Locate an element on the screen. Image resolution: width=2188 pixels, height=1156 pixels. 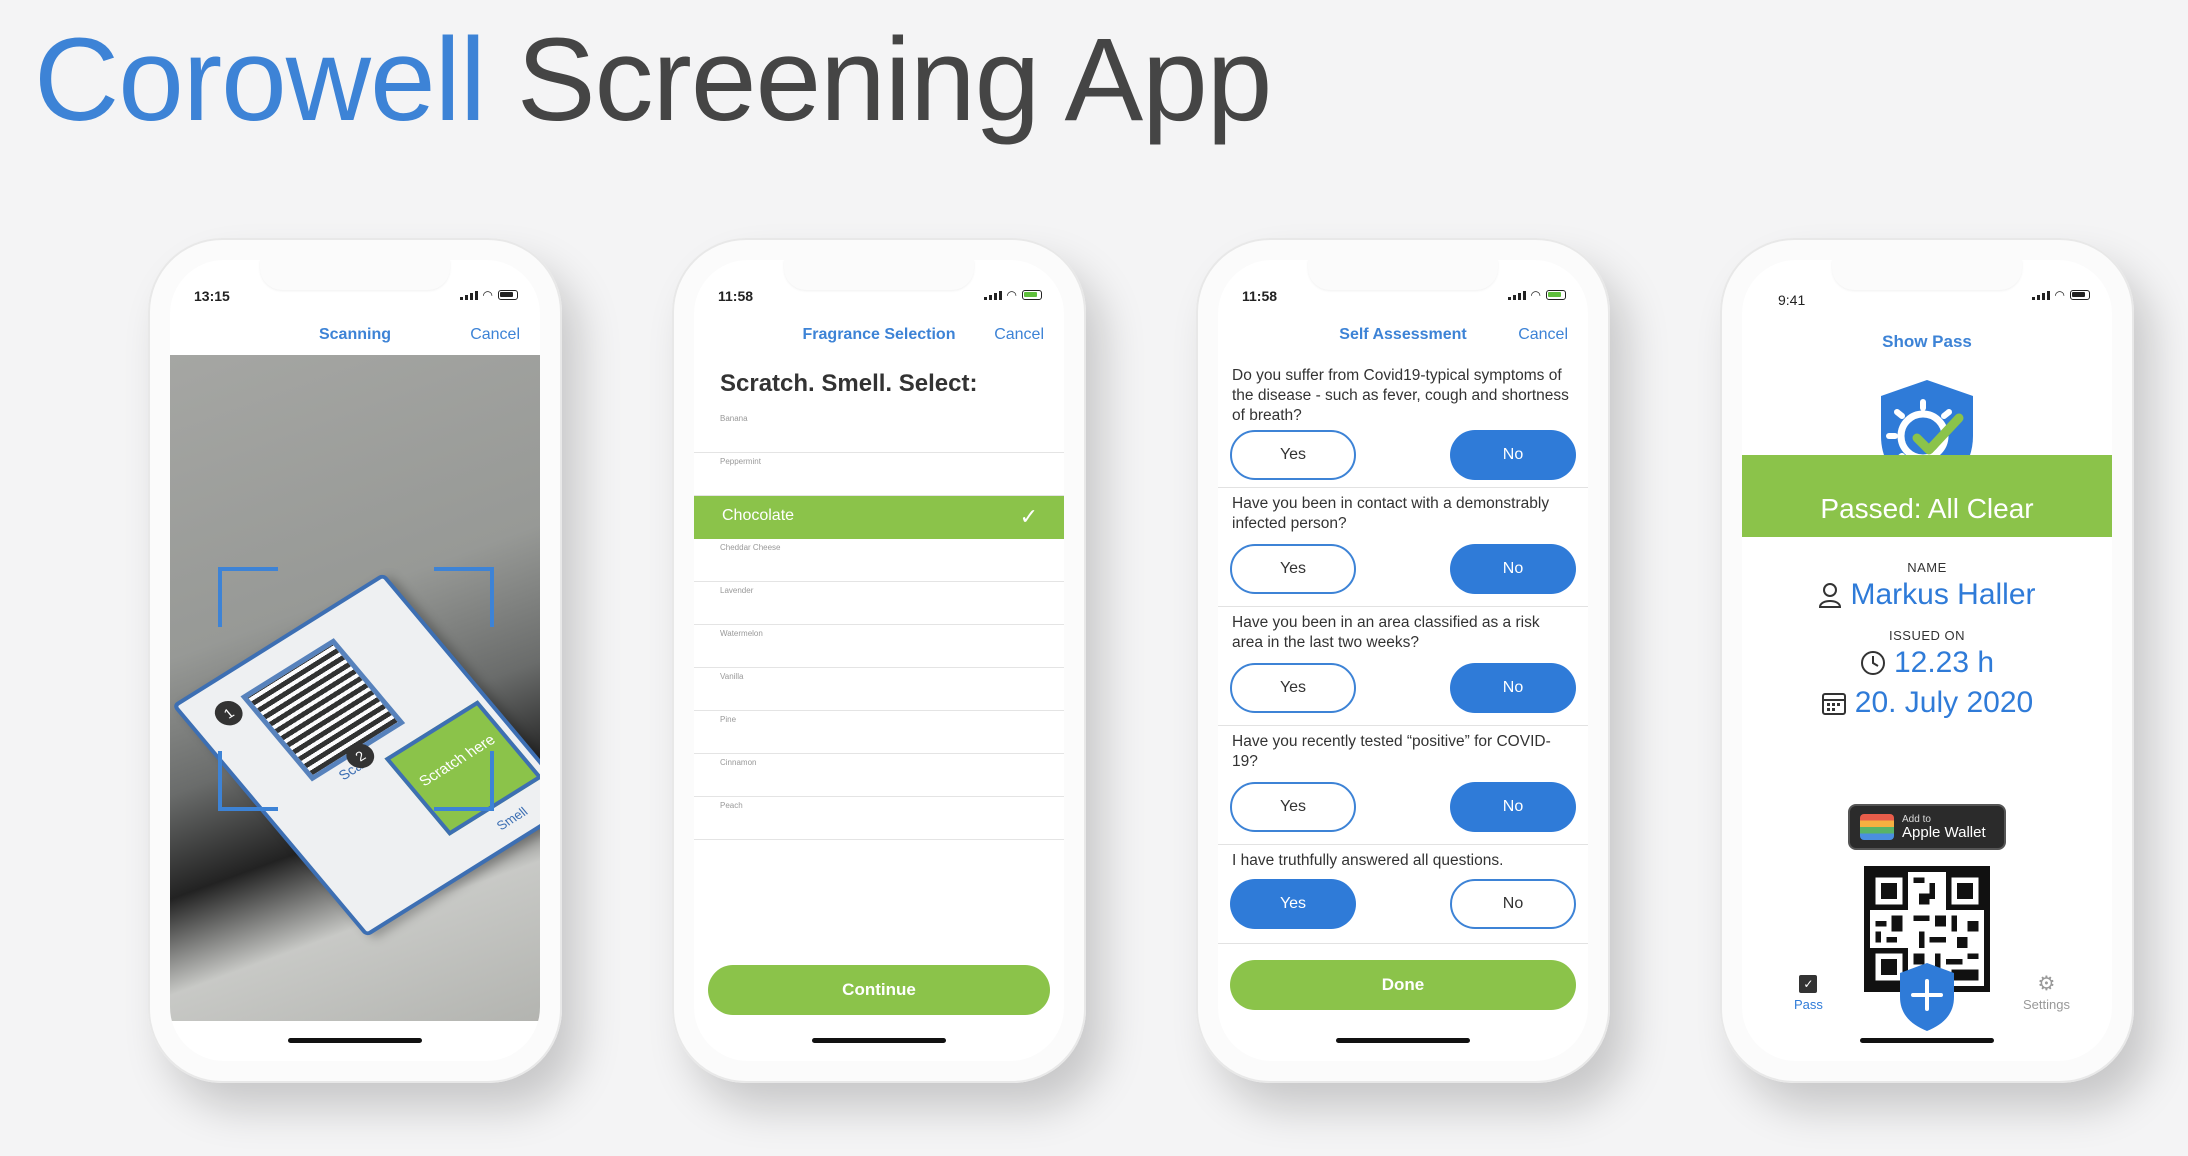
continue-button: Continue is located at coordinates (879, 990).